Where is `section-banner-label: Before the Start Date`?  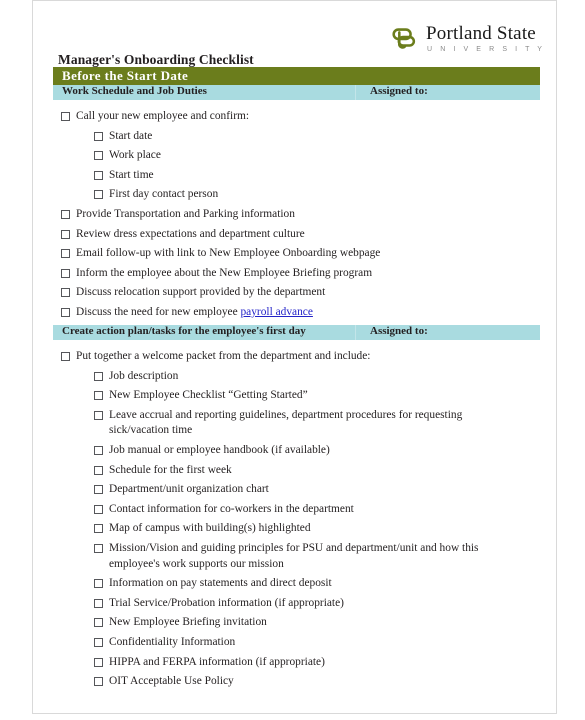
section-banner-label: Before the Start Date is located at coordinates (125, 75).